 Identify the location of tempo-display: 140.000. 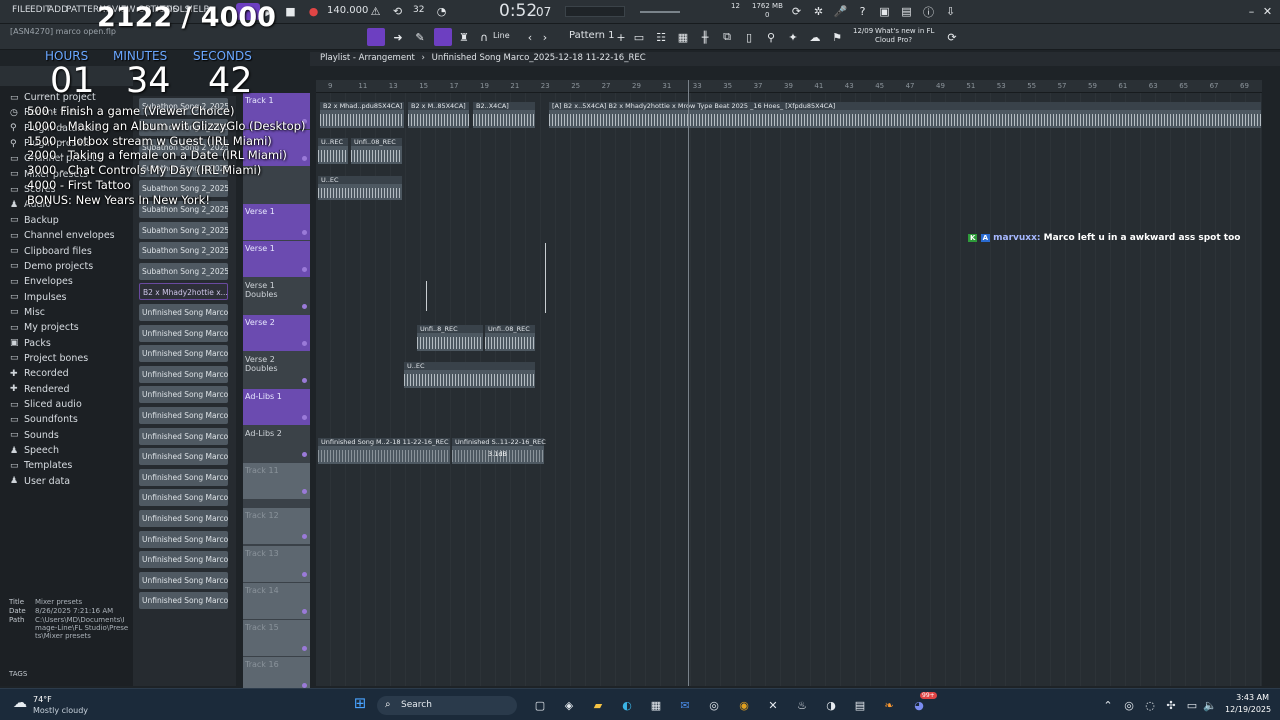
(347, 10).